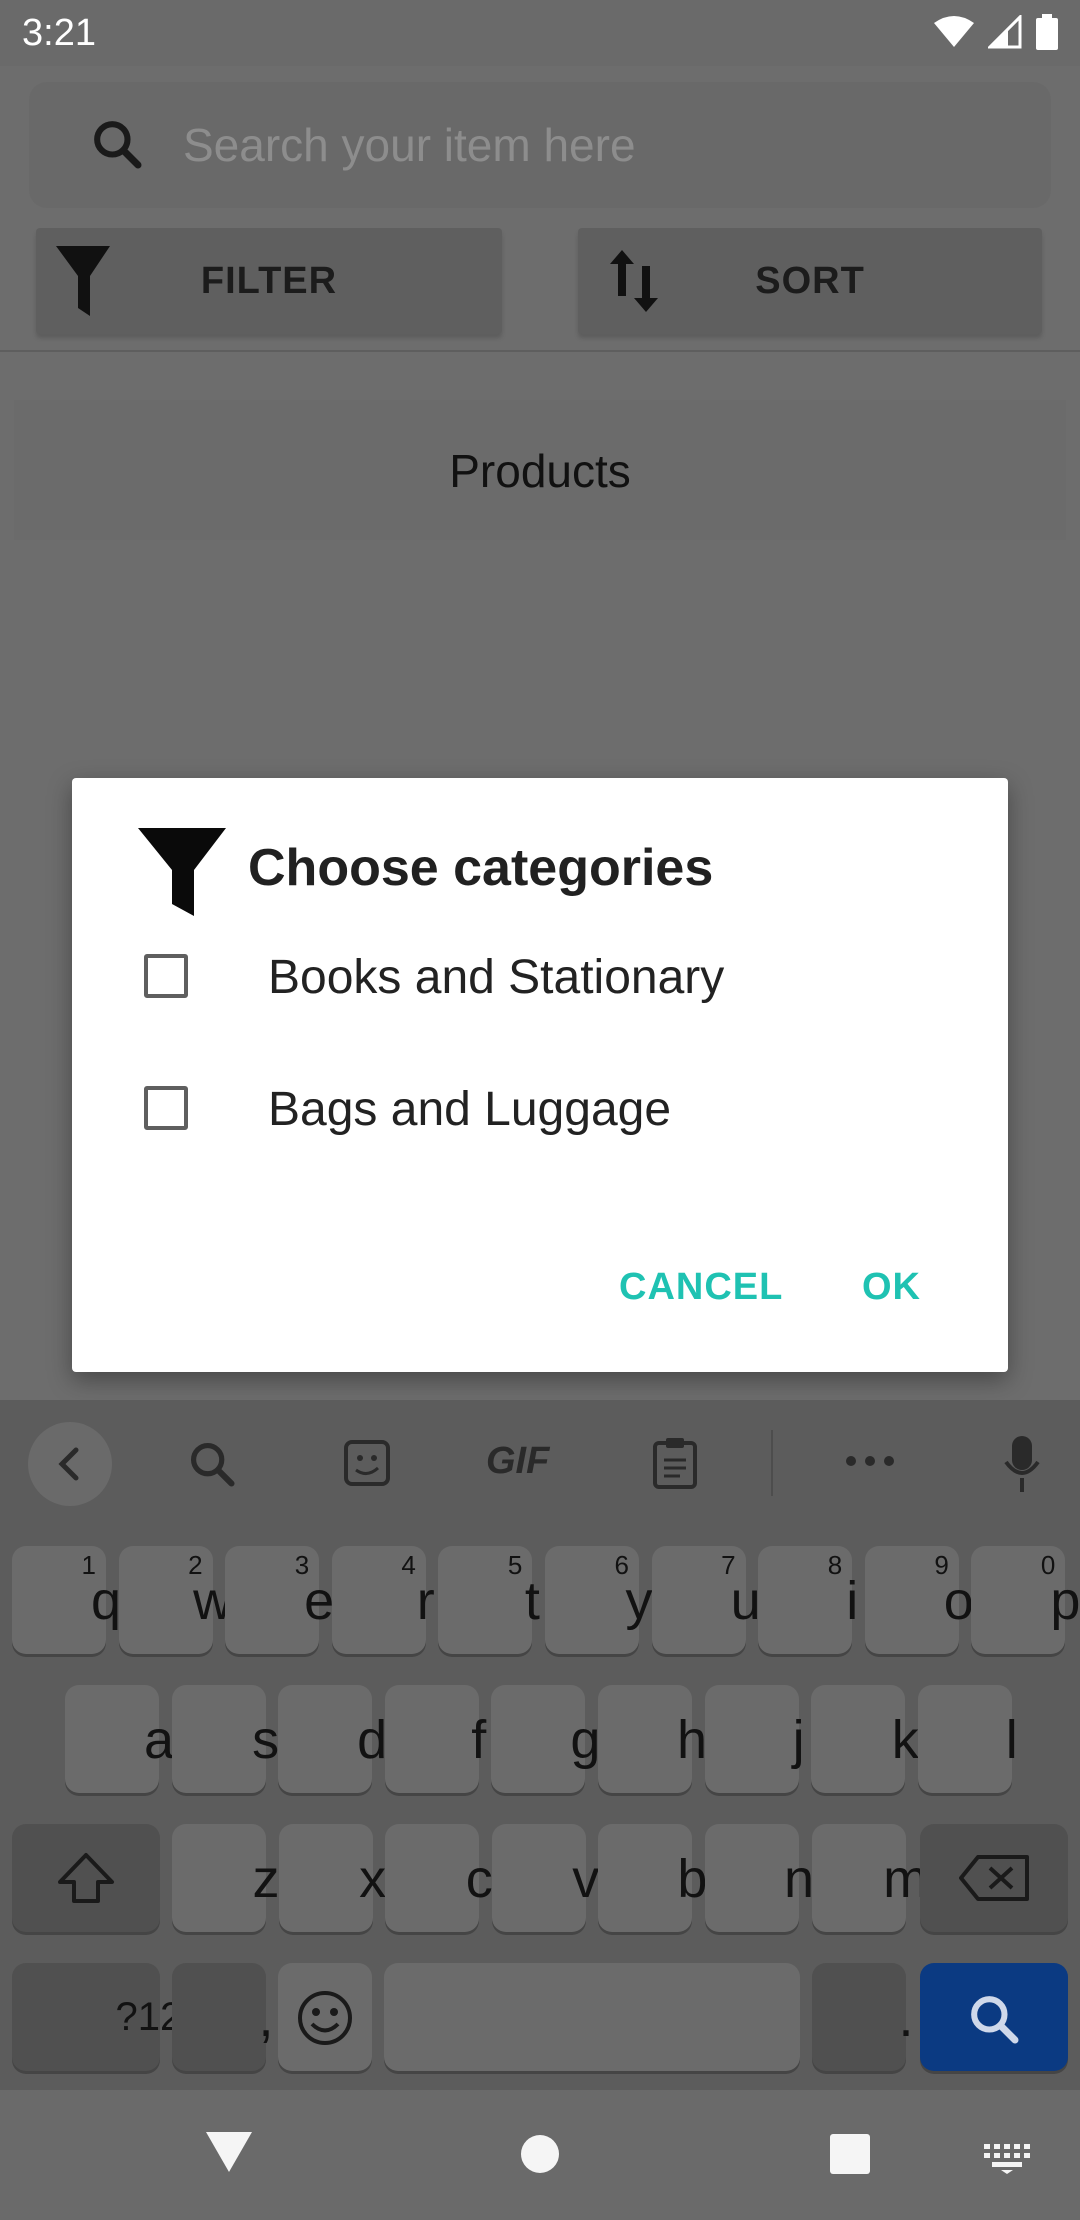  Describe the element at coordinates (481, 868) in the screenshot. I see `dialog-title: Choose categories` at that location.